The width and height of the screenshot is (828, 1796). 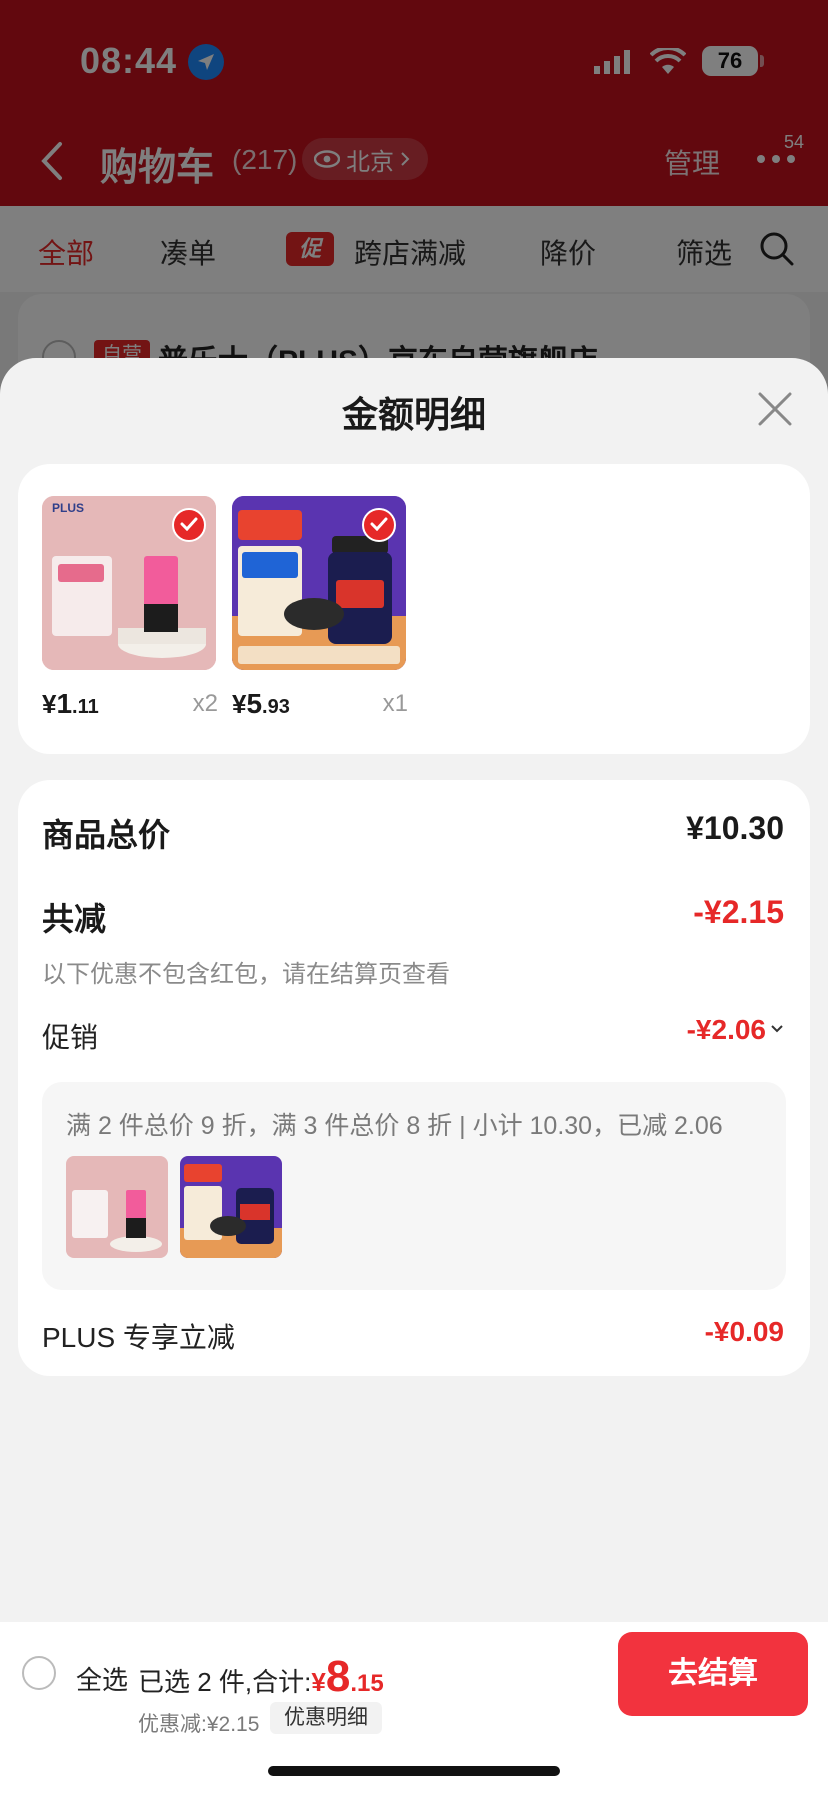 What do you see at coordinates (326, 1718) in the screenshot?
I see `discount-detail-button: 优惠明细` at bounding box center [326, 1718].